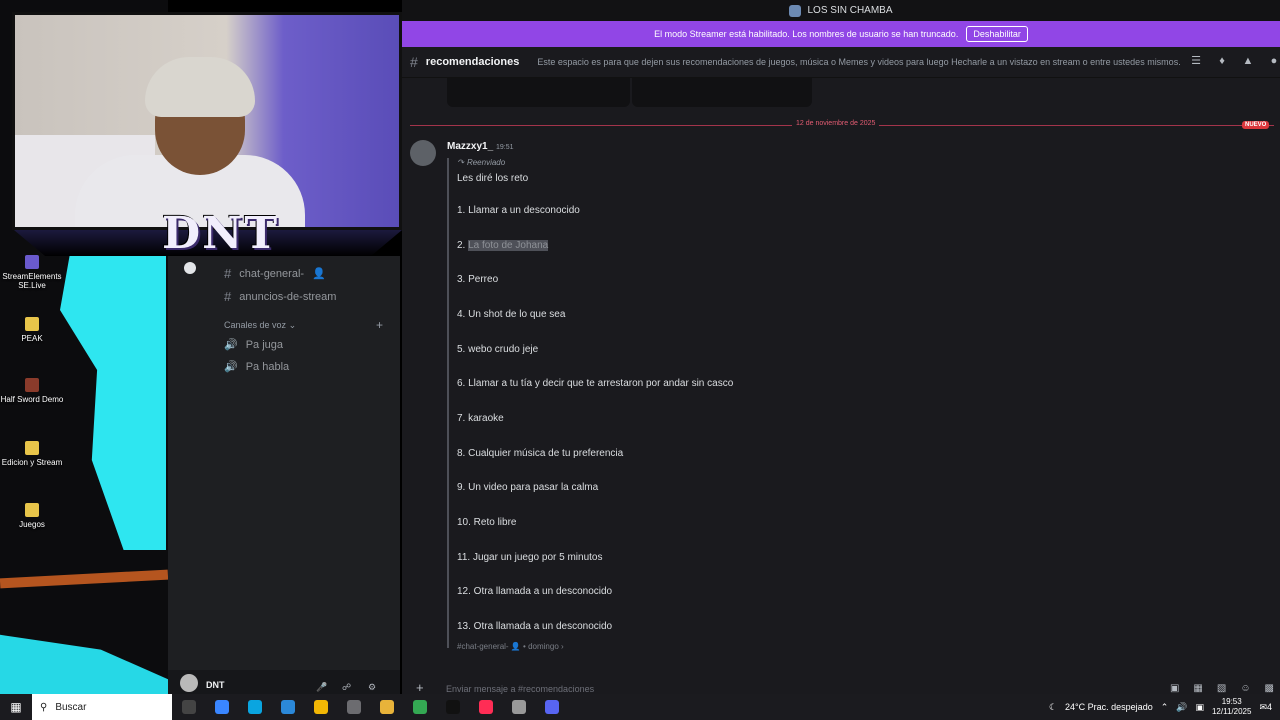  I want to click on discord-icon, so click(551, 707).